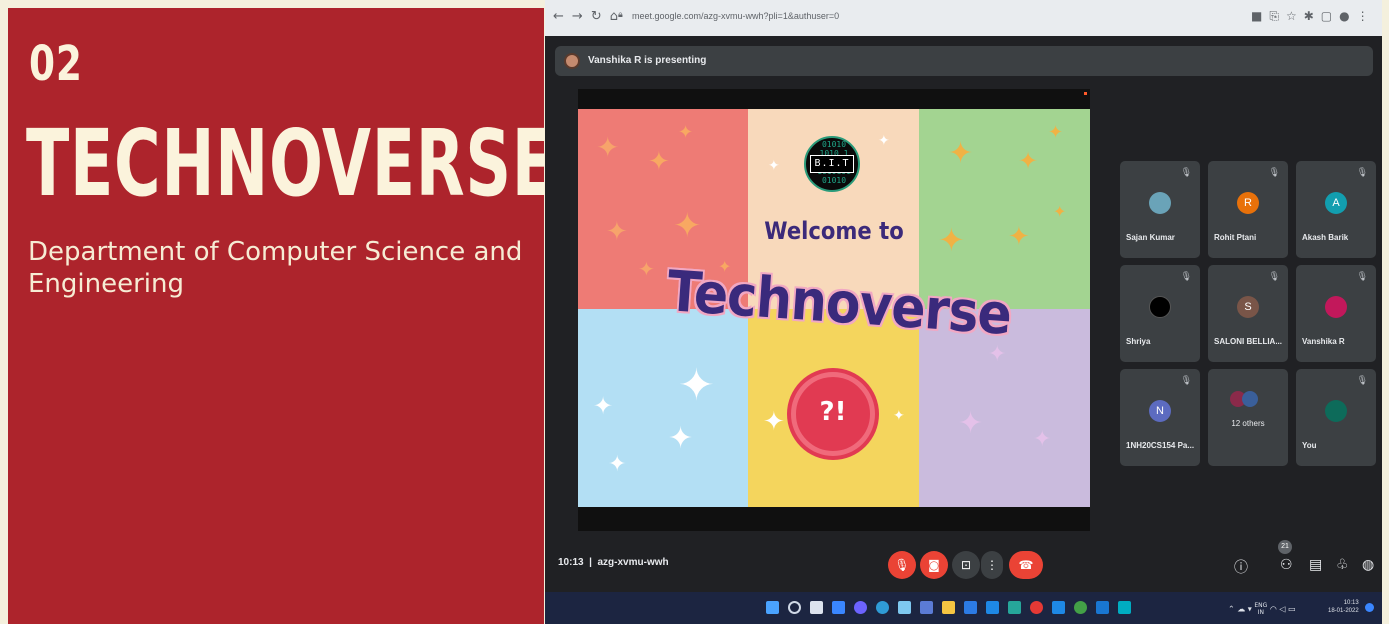  Describe the element at coordinates (1325, 237) in the screenshot. I see `participant-name: Akash Barik` at that location.